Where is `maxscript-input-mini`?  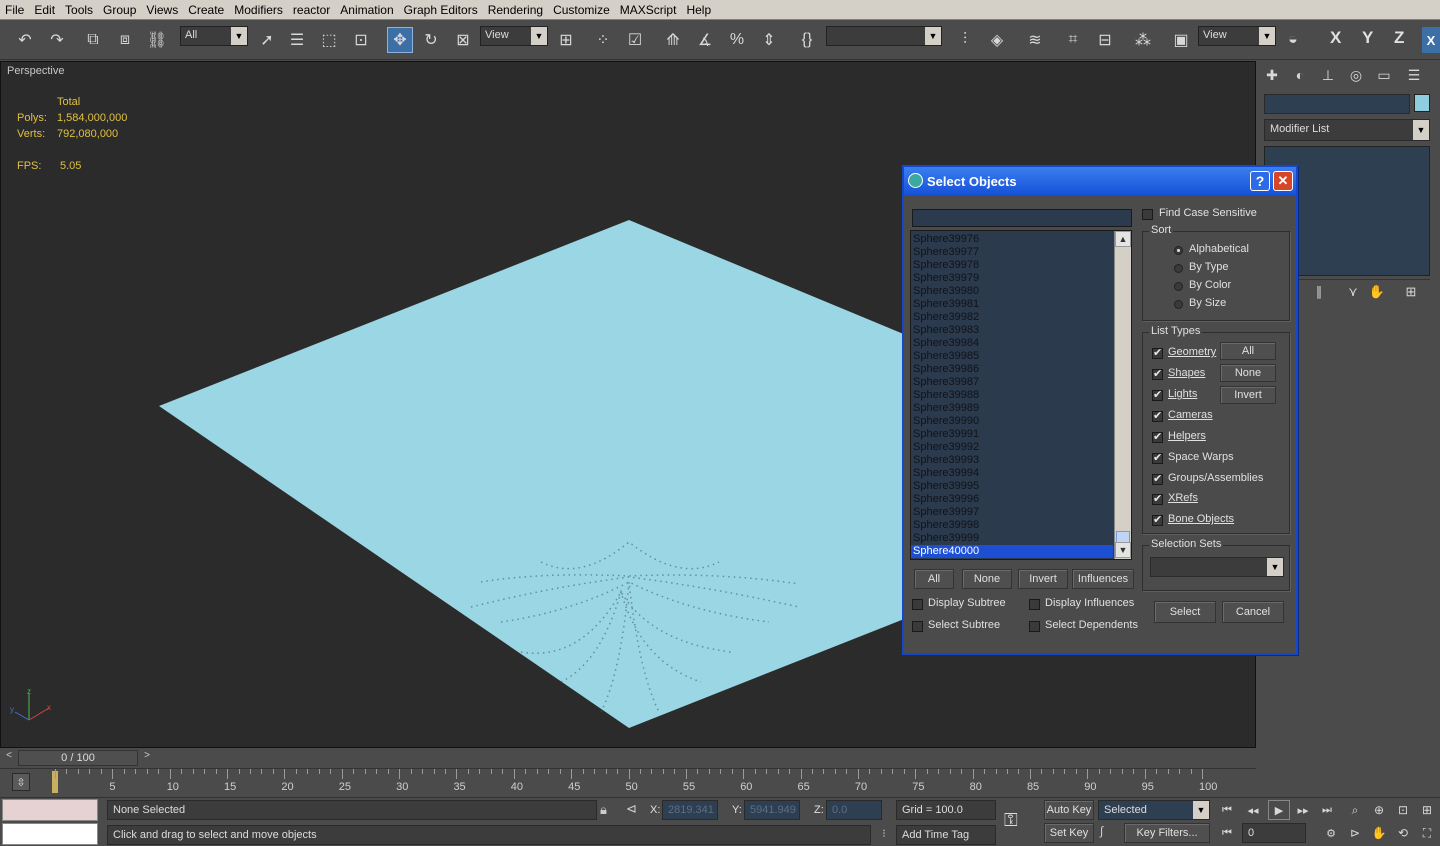
maxscript-input-mini is located at coordinates (50, 834).